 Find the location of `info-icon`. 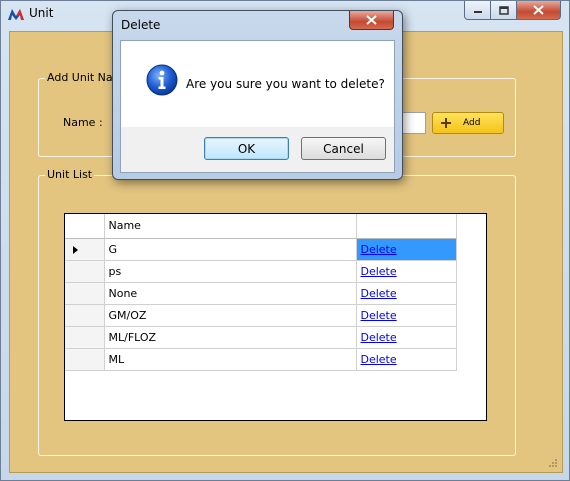

info-icon is located at coordinates (162, 80).